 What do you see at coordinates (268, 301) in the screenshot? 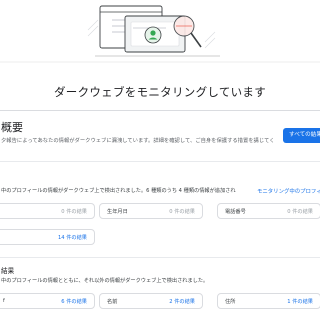
I see `result-card-address: 住所 1 件の結果` at bounding box center [268, 301].